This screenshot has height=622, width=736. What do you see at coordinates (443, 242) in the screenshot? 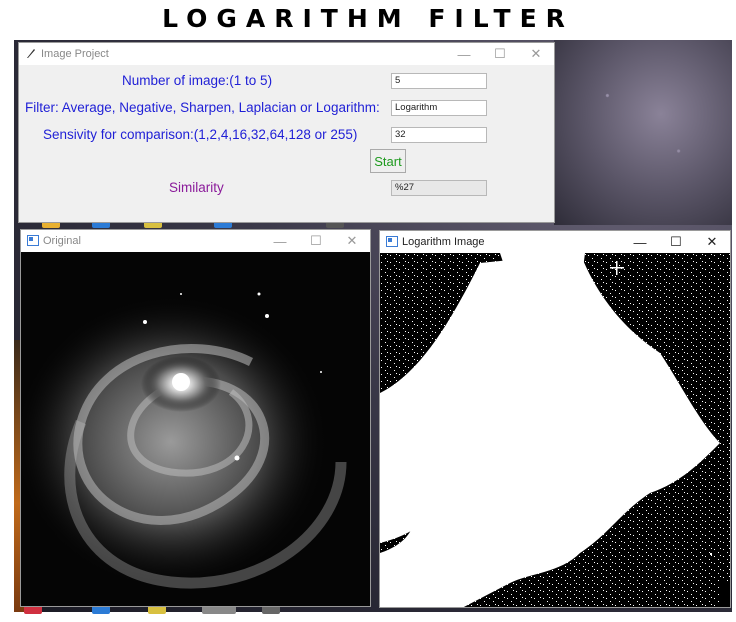
I see `window-title: Logarithm Image` at bounding box center [443, 242].